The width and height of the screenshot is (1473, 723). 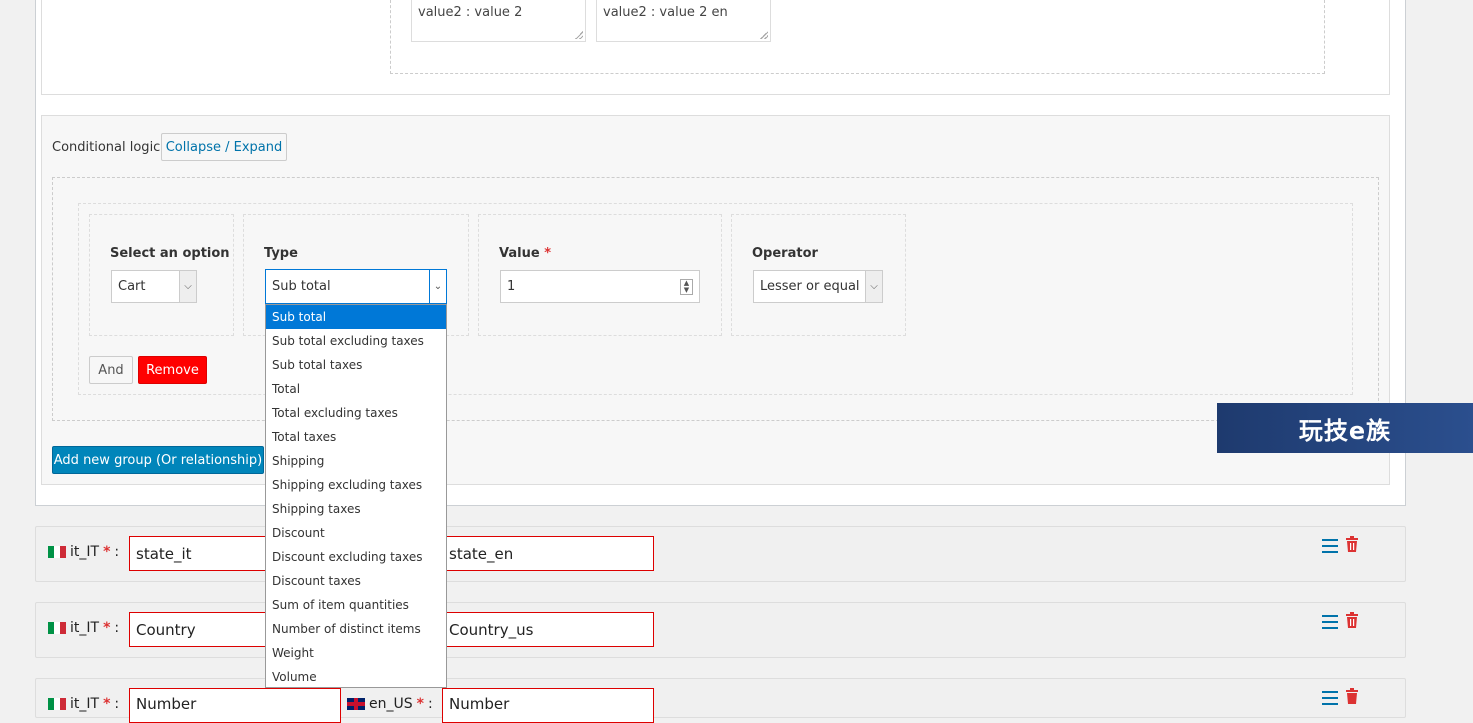 I want to click on lang-label-en: en_US *:, so click(x=390, y=704).